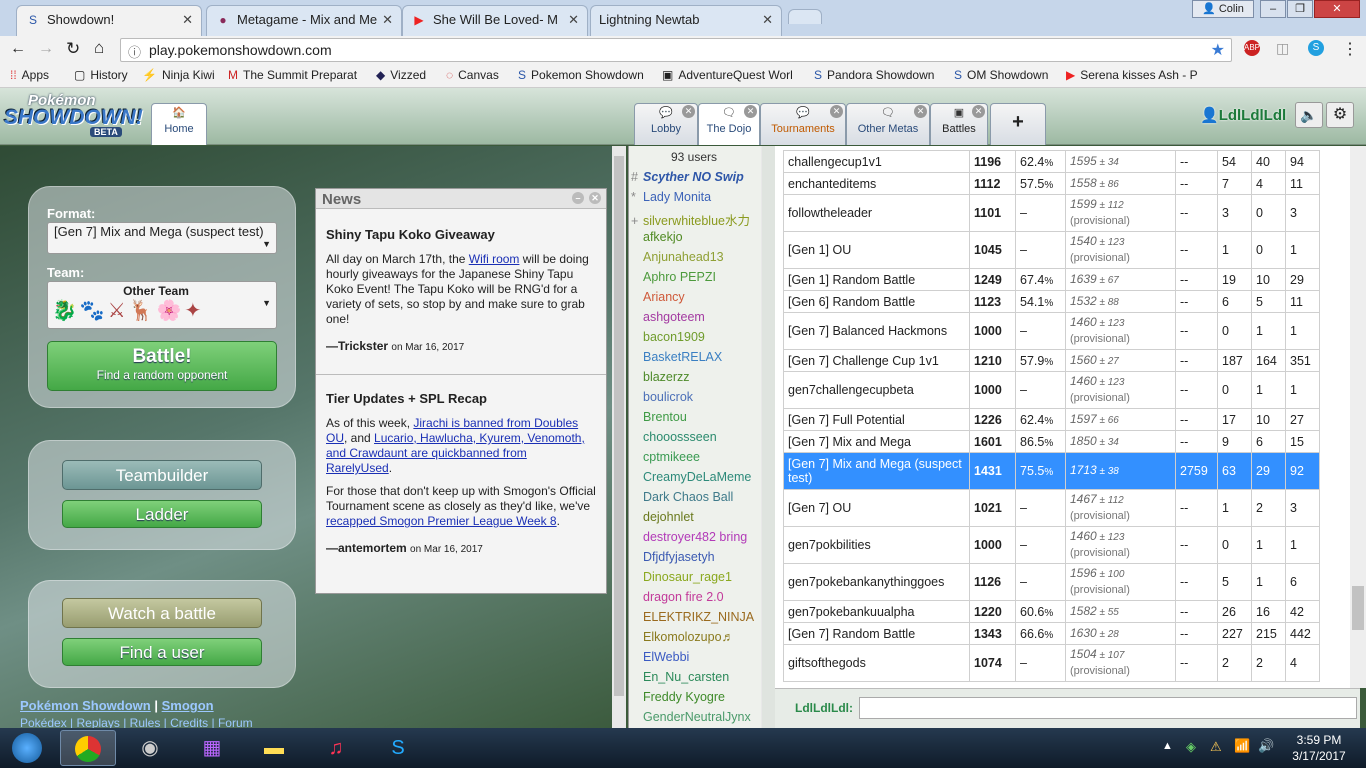  Describe the element at coordinates (162, 366) in the screenshot. I see `battle-button: Battle! Find a random opponent` at that location.